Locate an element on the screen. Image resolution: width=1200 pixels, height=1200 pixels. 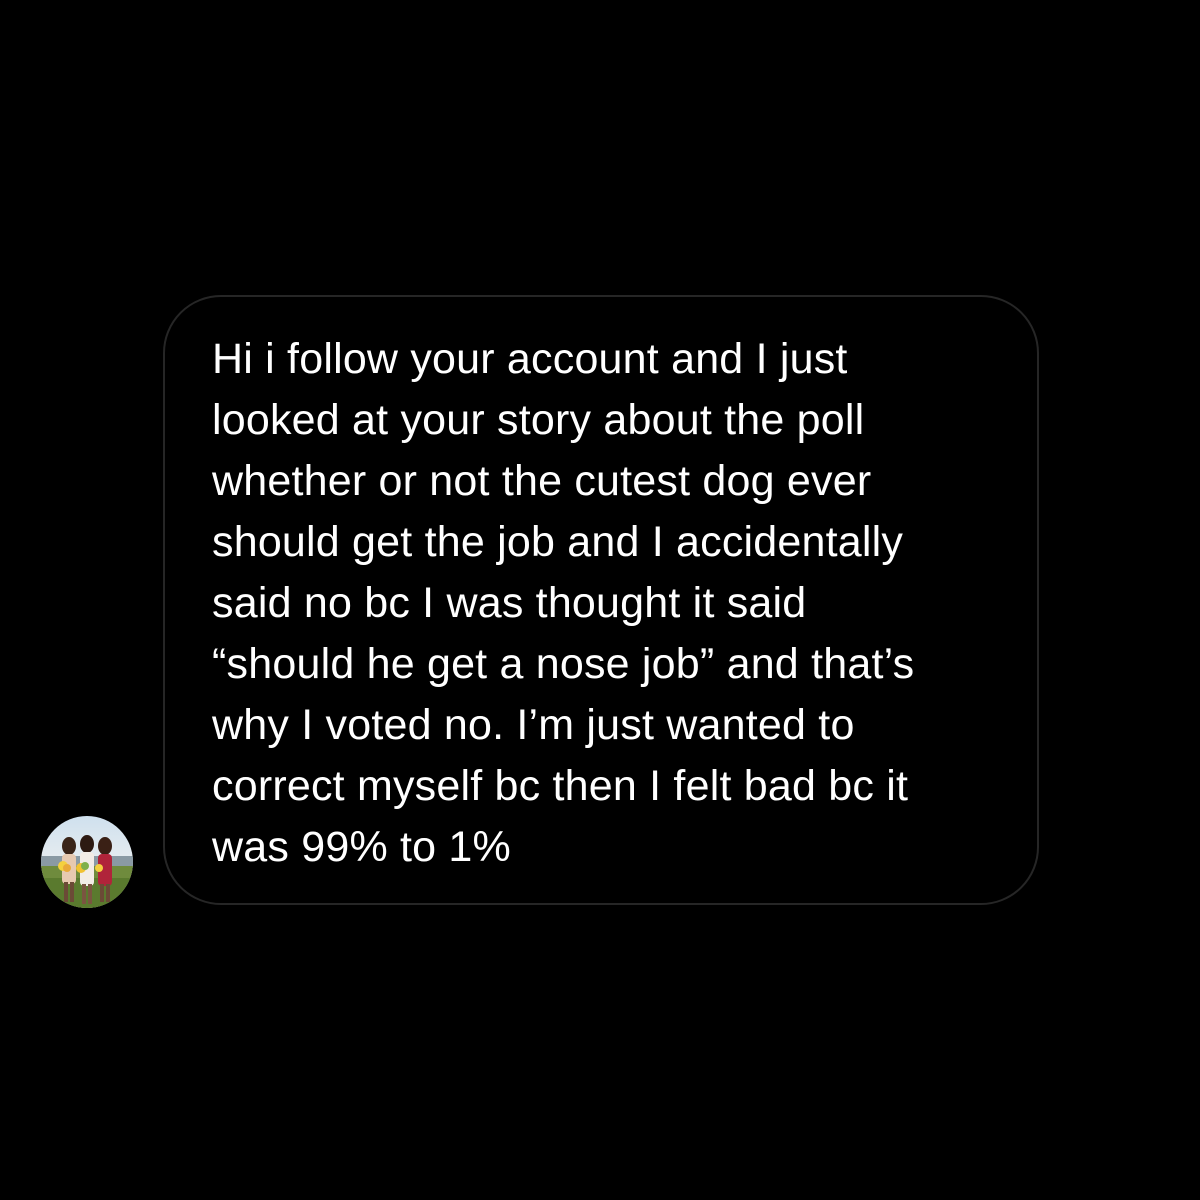
profile-photo-avatar is located at coordinates (87, 862).